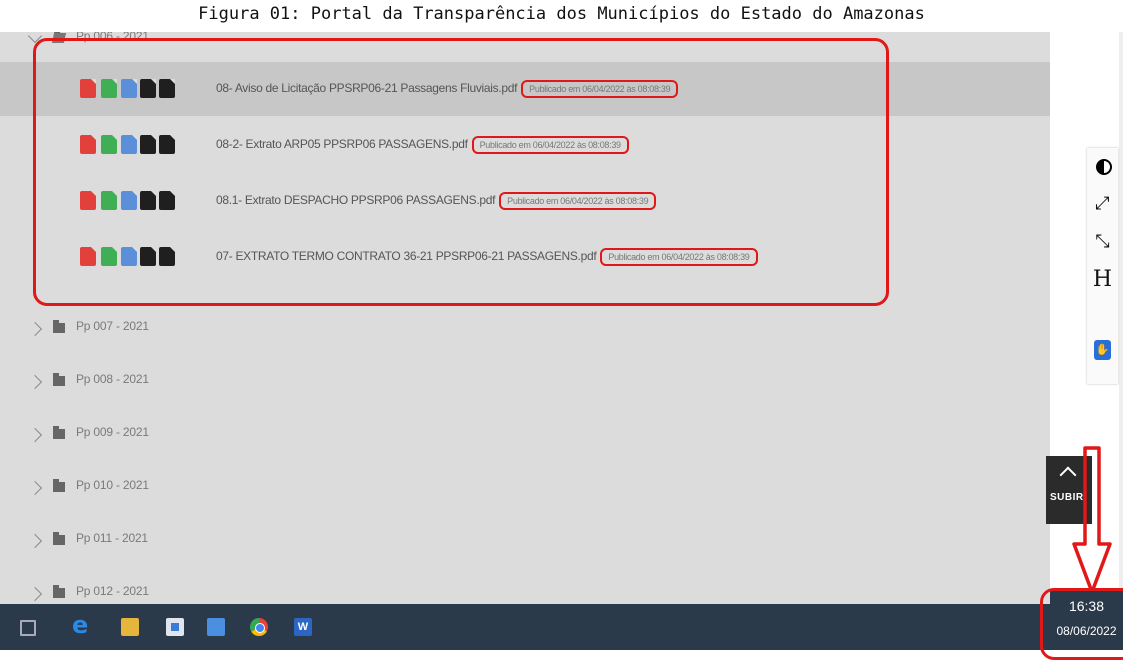  I want to click on edge-icon: e, so click(81, 625).